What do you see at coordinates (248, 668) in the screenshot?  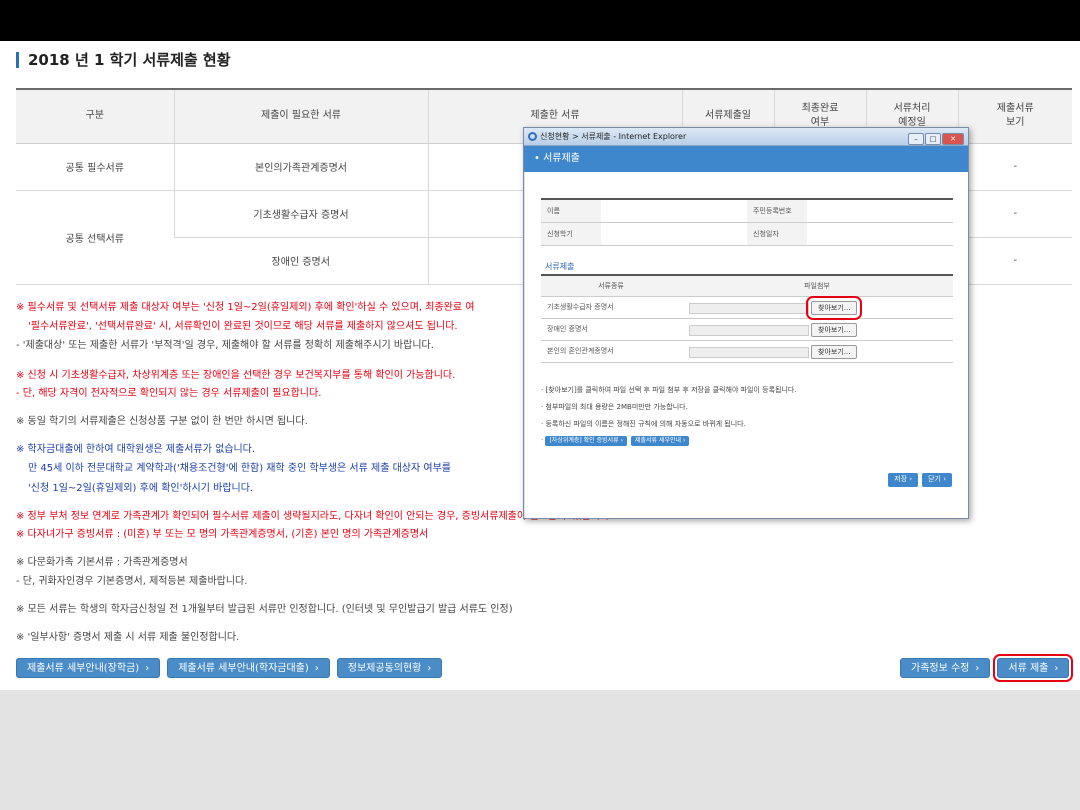 I see `guide-loan-button: 제출서류 세부안내(학자금대출) ›` at bounding box center [248, 668].